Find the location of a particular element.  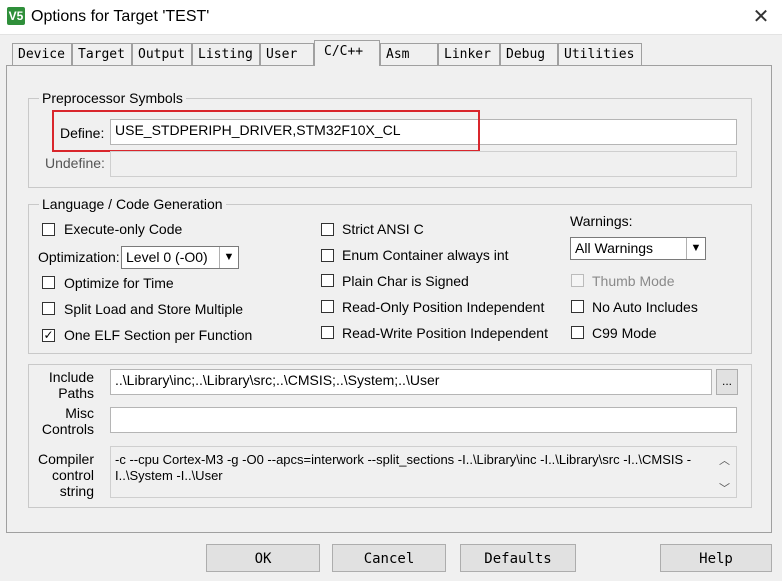

misc-controls-label: Misc Controls is located at coordinates (67, 421).